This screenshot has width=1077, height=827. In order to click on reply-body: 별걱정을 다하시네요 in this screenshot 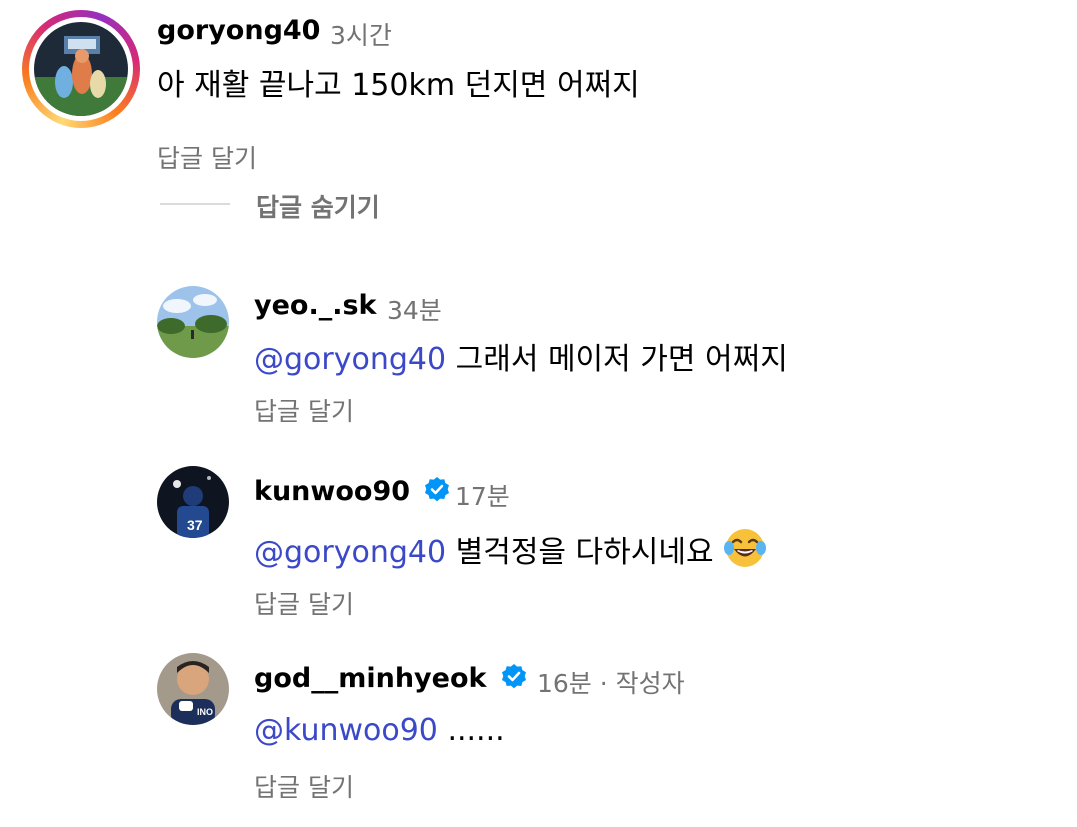, I will do `click(584, 552)`.